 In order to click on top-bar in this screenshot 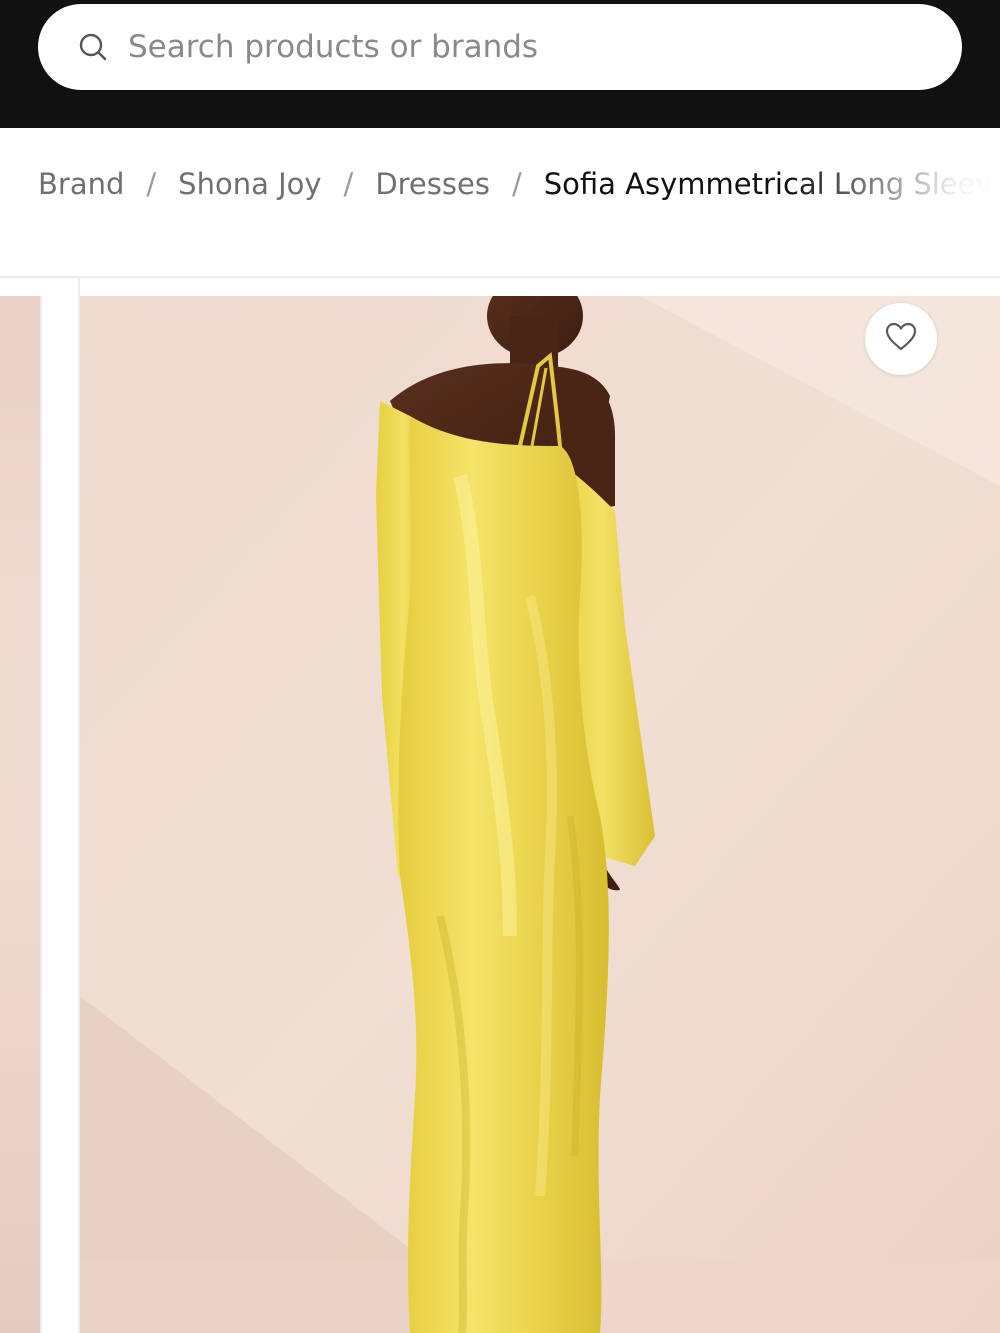, I will do `click(500, 64)`.